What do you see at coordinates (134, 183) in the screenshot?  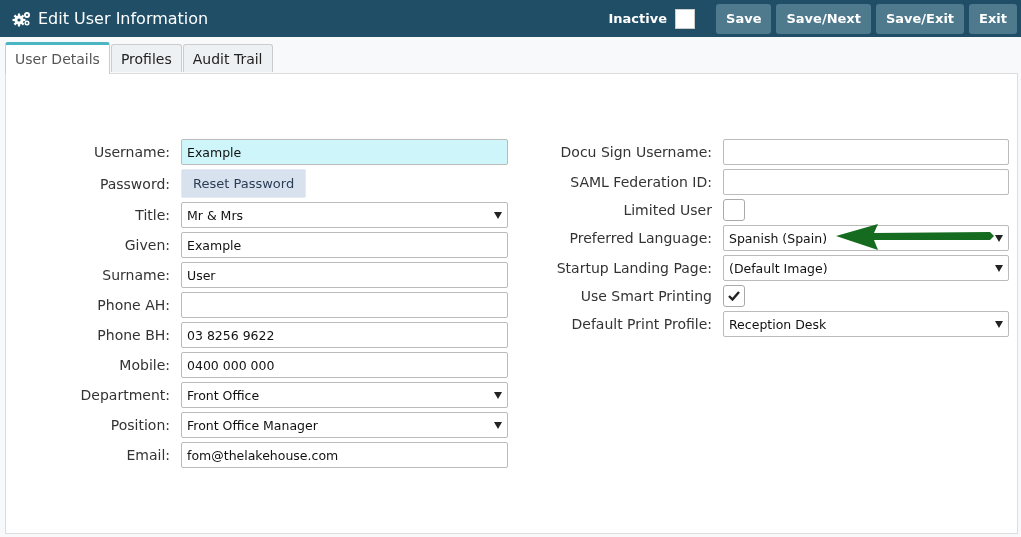 I see `field-label: Password:` at bounding box center [134, 183].